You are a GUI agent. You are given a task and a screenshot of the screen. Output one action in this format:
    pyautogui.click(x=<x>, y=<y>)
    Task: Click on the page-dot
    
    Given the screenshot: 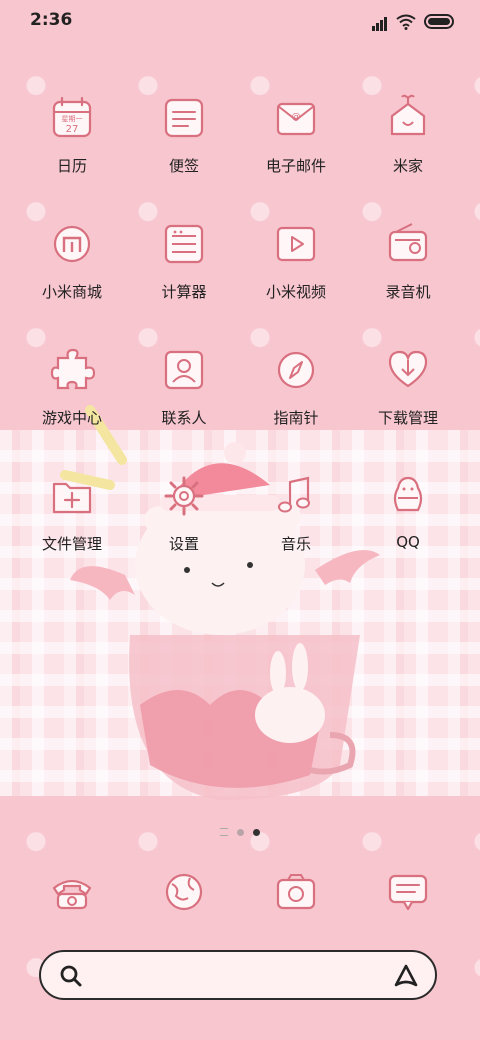 What is the action you would take?
    pyautogui.click(x=240, y=832)
    